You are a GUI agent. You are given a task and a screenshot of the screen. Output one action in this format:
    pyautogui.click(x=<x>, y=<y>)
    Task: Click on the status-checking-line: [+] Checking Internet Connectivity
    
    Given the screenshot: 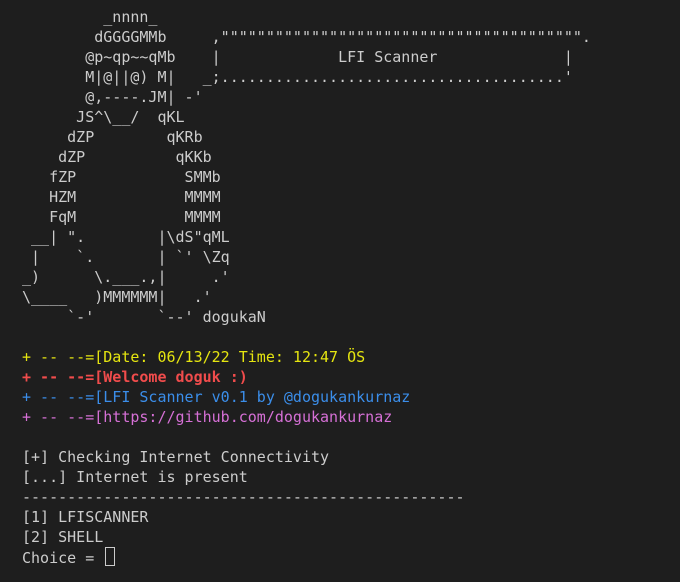 What is the action you would take?
    pyautogui.click(x=176, y=457)
    